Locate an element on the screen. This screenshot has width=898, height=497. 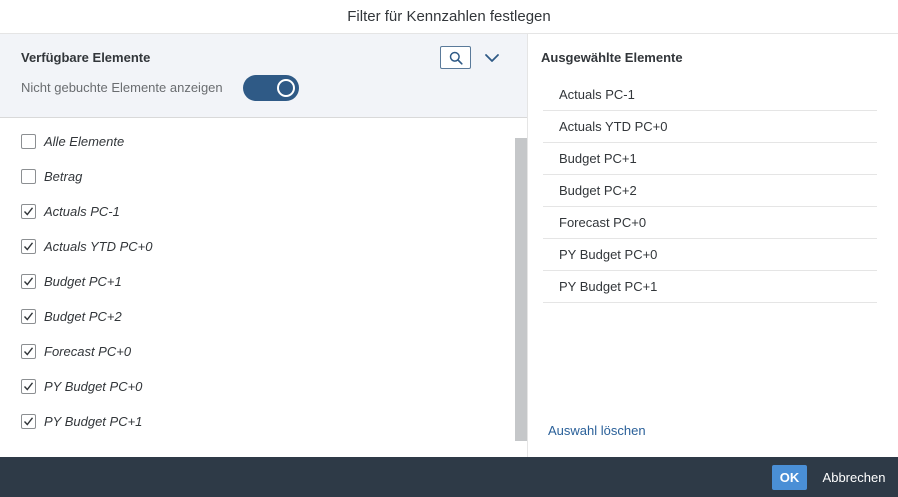
selected-item: Forecast PC+0 is located at coordinates (710, 223).